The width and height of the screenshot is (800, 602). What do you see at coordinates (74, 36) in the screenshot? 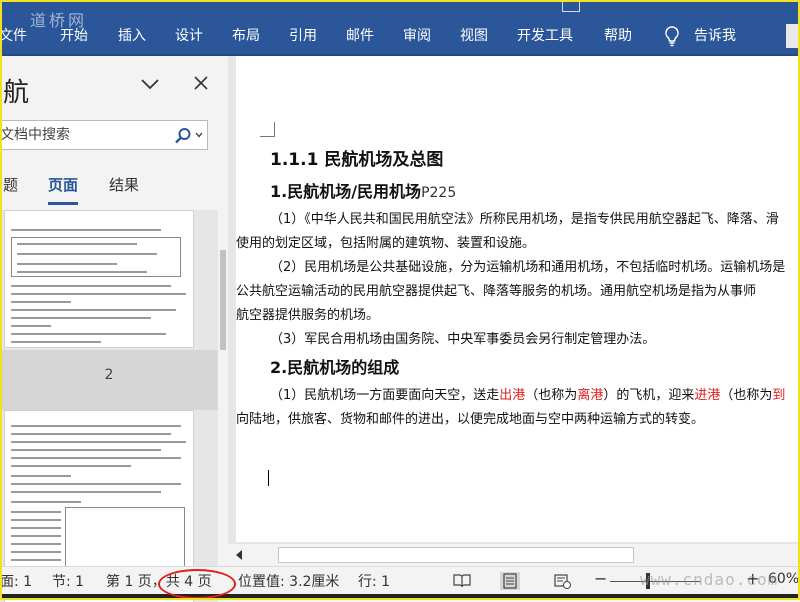
I see `tab-home: 开始` at bounding box center [74, 36].